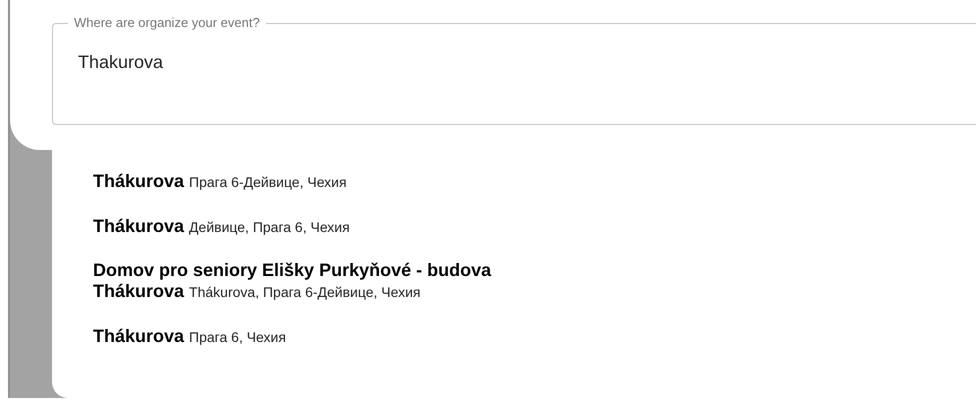 This screenshot has width=976, height=403. What do you see at coordinates (534, 181) in the screenshot?
I see `suggestion-item: Thákurova Прага 6-Дейвице, Чехия` at bounding box center [534, 181].